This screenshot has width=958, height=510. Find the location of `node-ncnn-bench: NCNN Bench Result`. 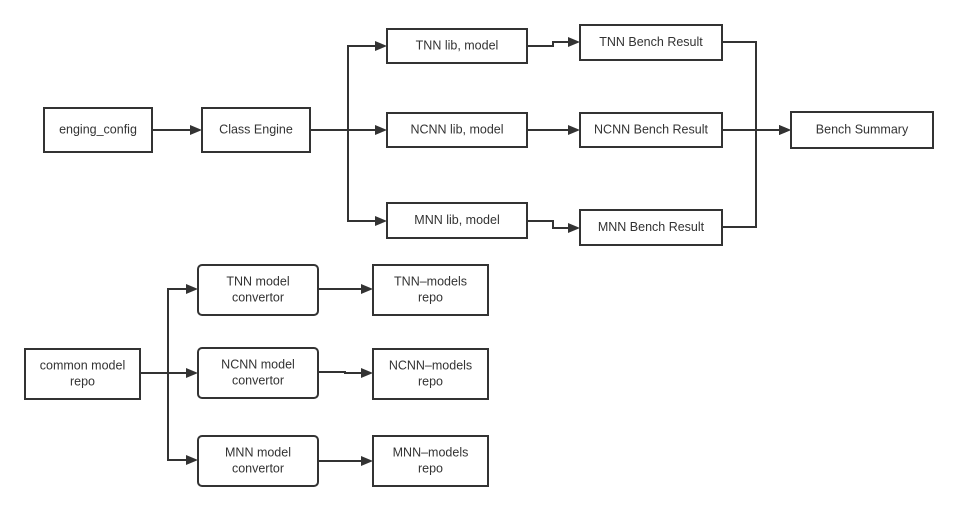

node-ncnn-bench: NCNN Bench Result is located at coordinates (651, 130).